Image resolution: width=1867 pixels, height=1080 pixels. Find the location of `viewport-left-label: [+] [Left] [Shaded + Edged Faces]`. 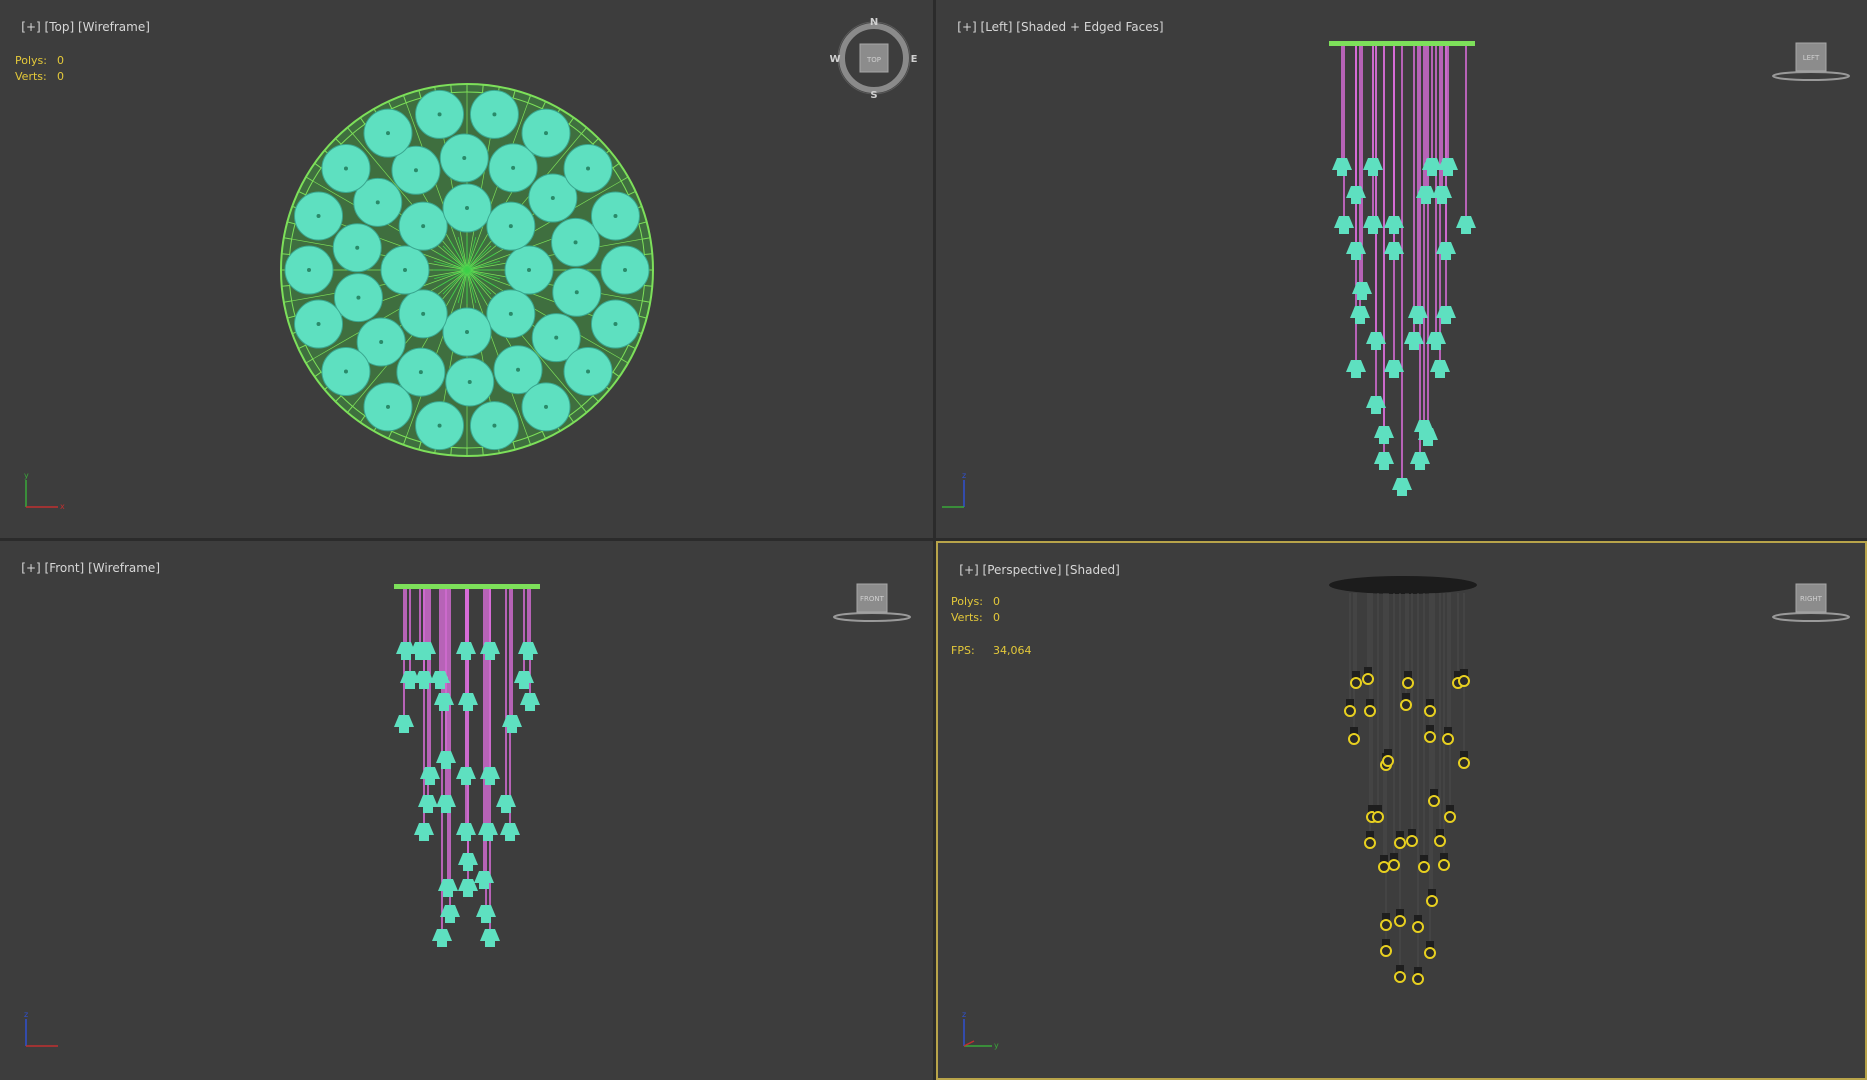

viewport-left-label: [+] [Left] [Shaded + Edged Faces] is located at coordinates (1052, 27).